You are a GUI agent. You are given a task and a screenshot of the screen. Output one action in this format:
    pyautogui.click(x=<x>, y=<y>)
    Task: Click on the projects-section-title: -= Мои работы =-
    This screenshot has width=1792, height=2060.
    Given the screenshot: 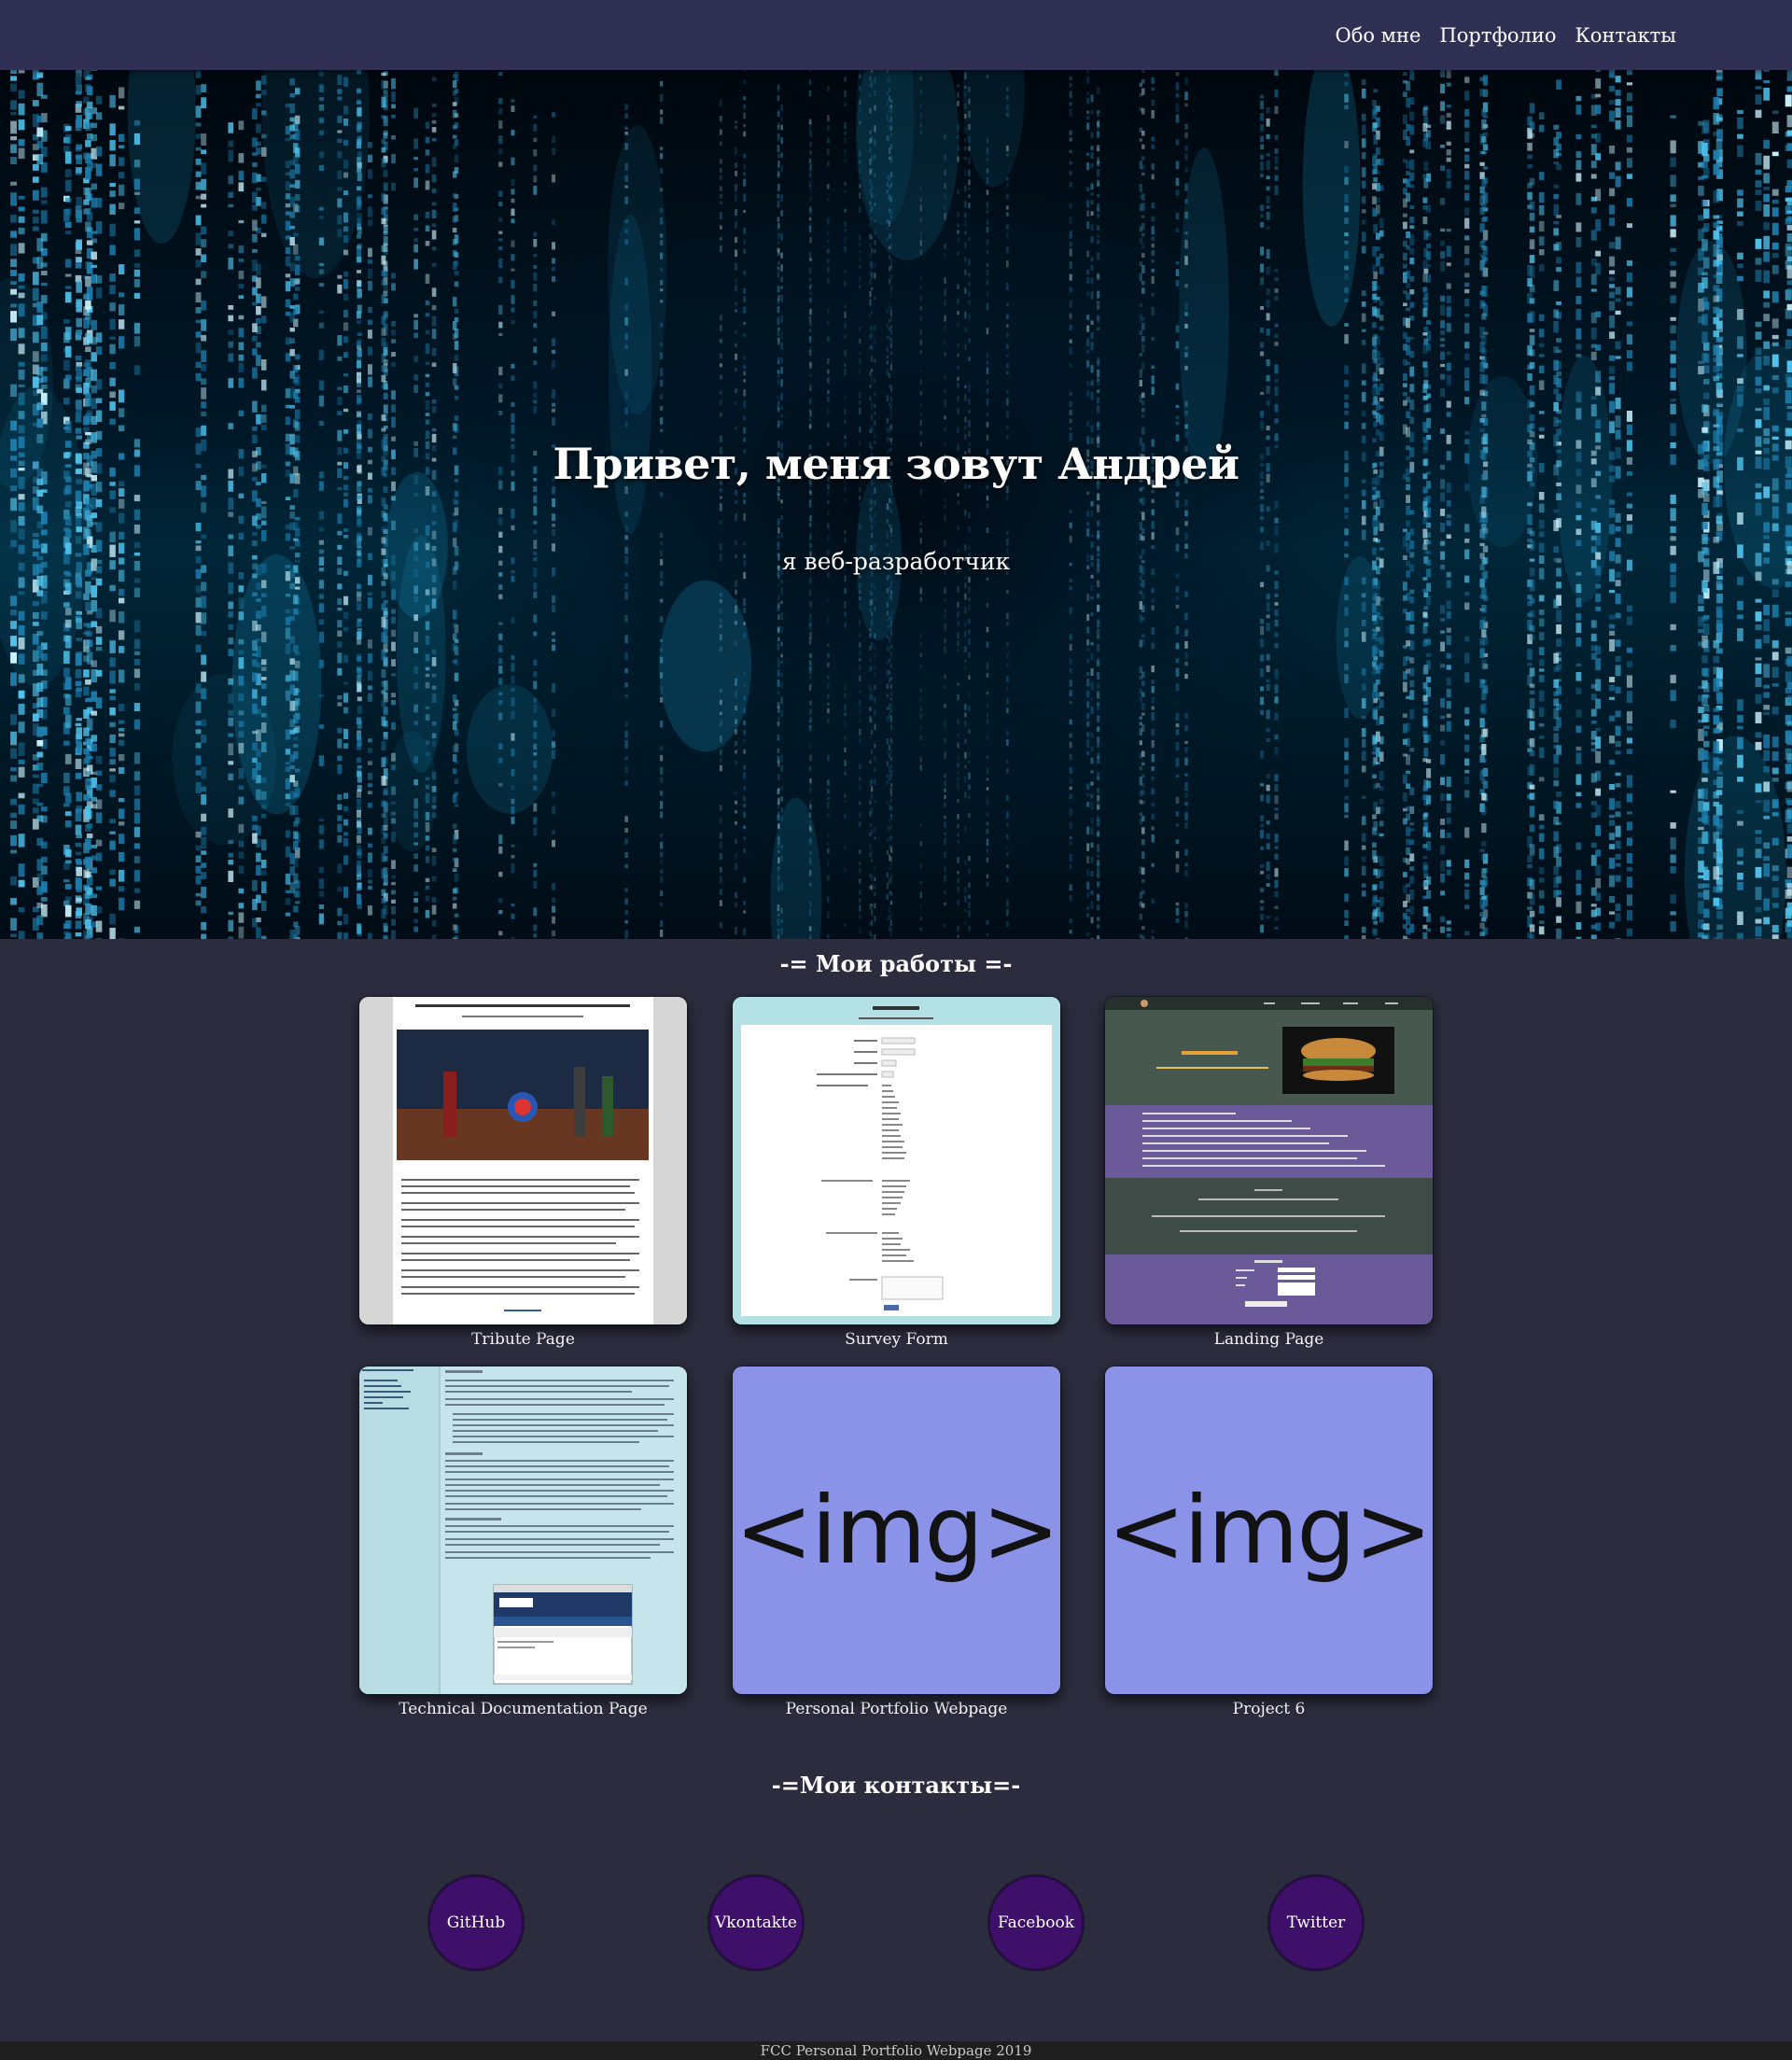 What is the action you would take?
    pyautogui.click(x=896, y=963)
    